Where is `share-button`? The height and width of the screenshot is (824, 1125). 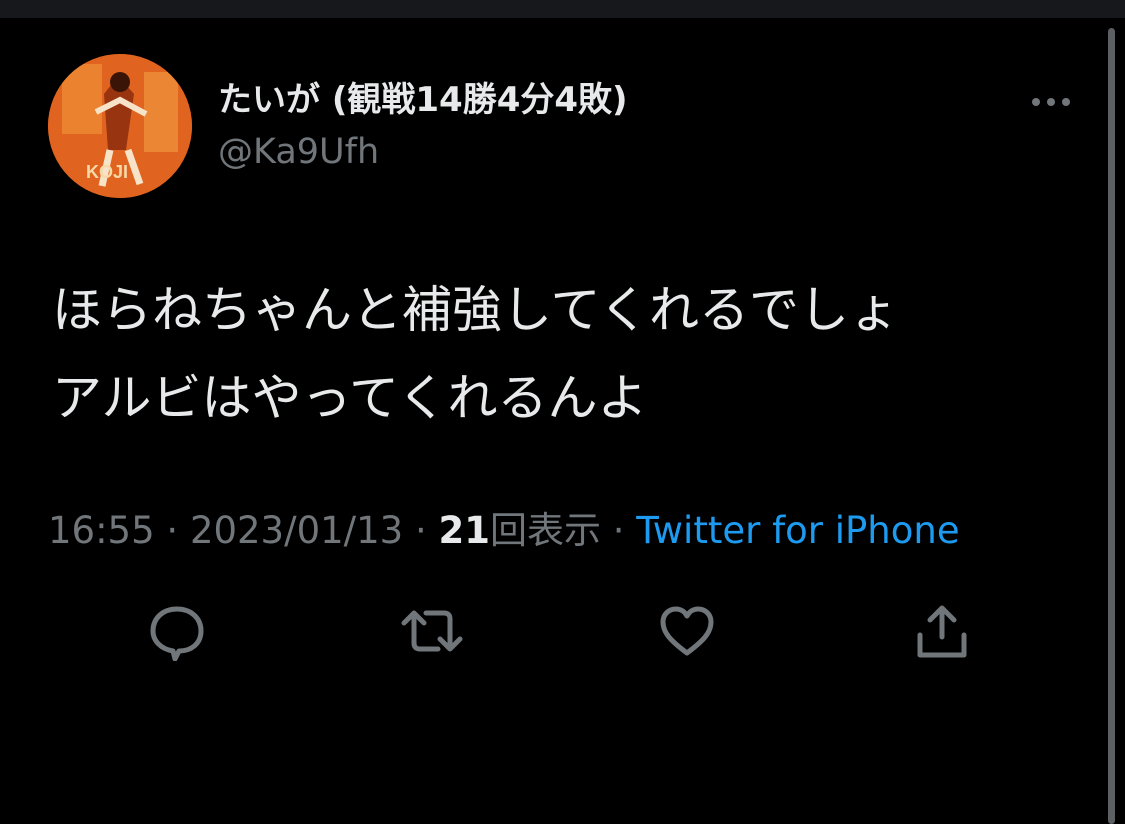 share-button is located at coordinates (942, 631).